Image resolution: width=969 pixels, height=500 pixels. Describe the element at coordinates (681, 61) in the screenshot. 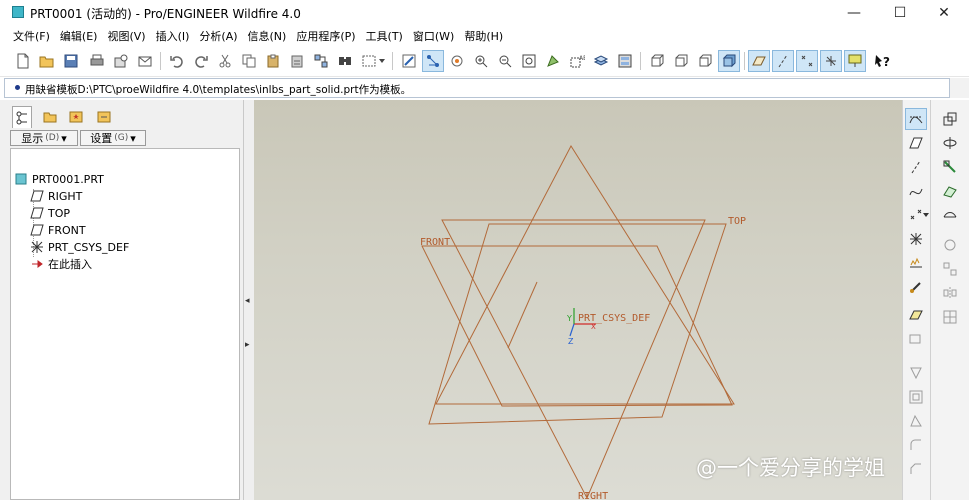

I see `hidden-line-icon` at that location.